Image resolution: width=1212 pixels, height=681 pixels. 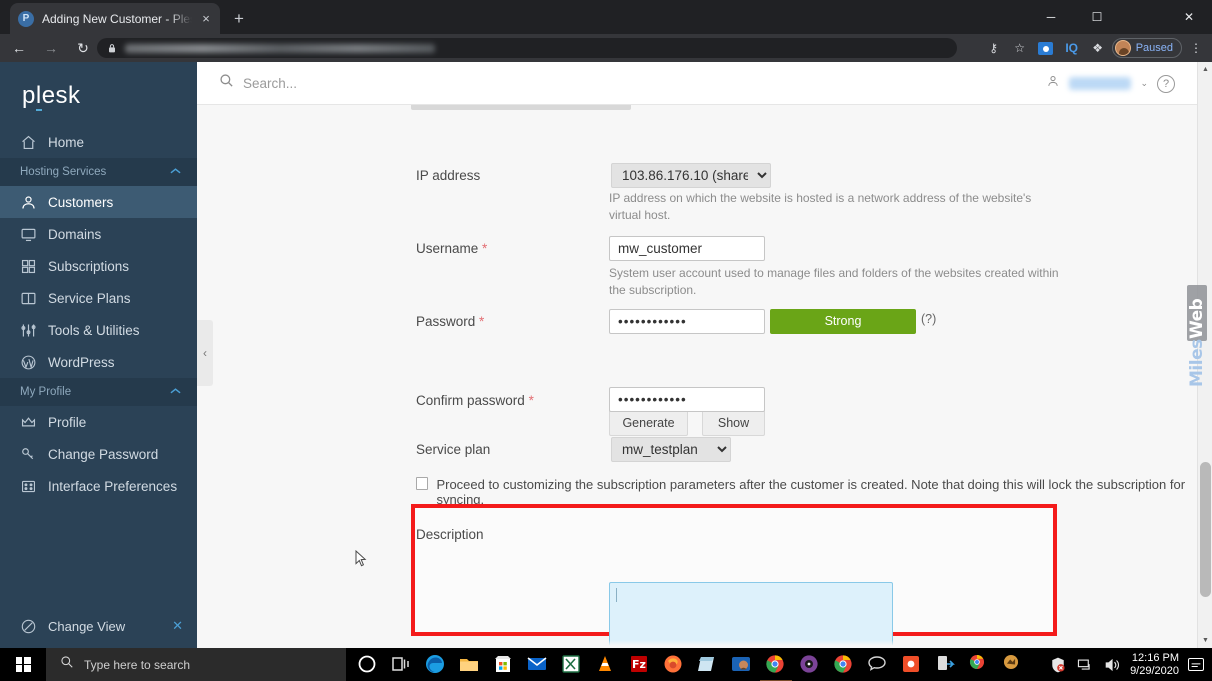 I want to click on reload-icon: ↻, so click(x=83, y=48).